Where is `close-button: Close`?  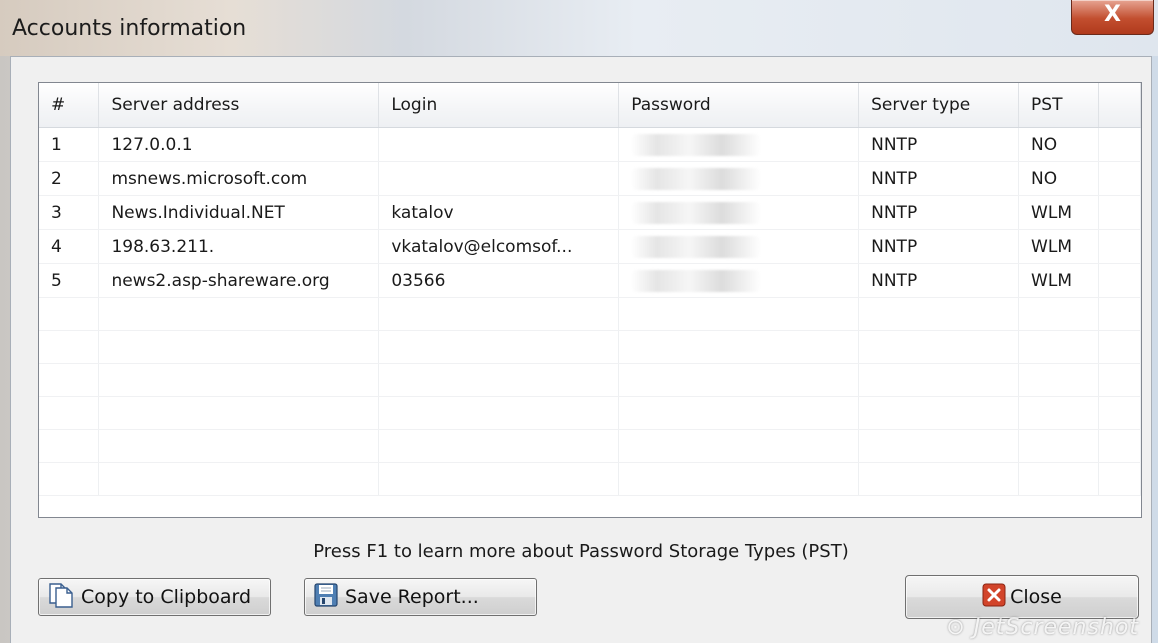 close-button: Close is located at coordinates (1022, 597).